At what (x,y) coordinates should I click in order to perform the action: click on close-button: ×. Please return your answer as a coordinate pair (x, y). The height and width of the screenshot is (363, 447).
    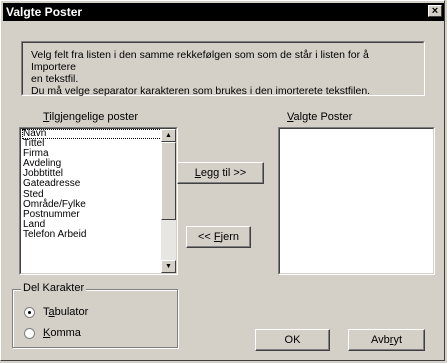
    Looking at the image, I should click on (435, 11).